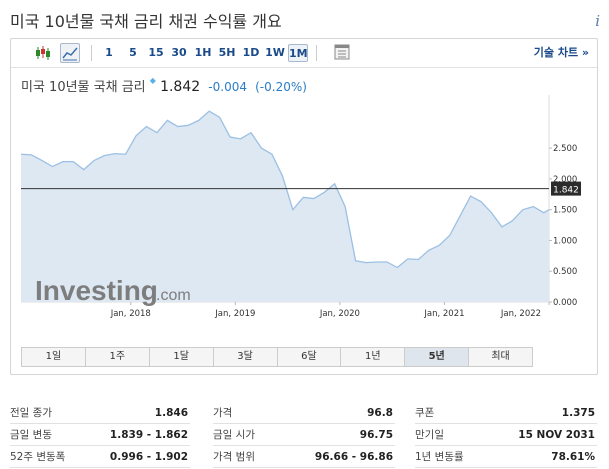  I want to click on stat-row: 전일 종가 1.846, so click(100, 413).